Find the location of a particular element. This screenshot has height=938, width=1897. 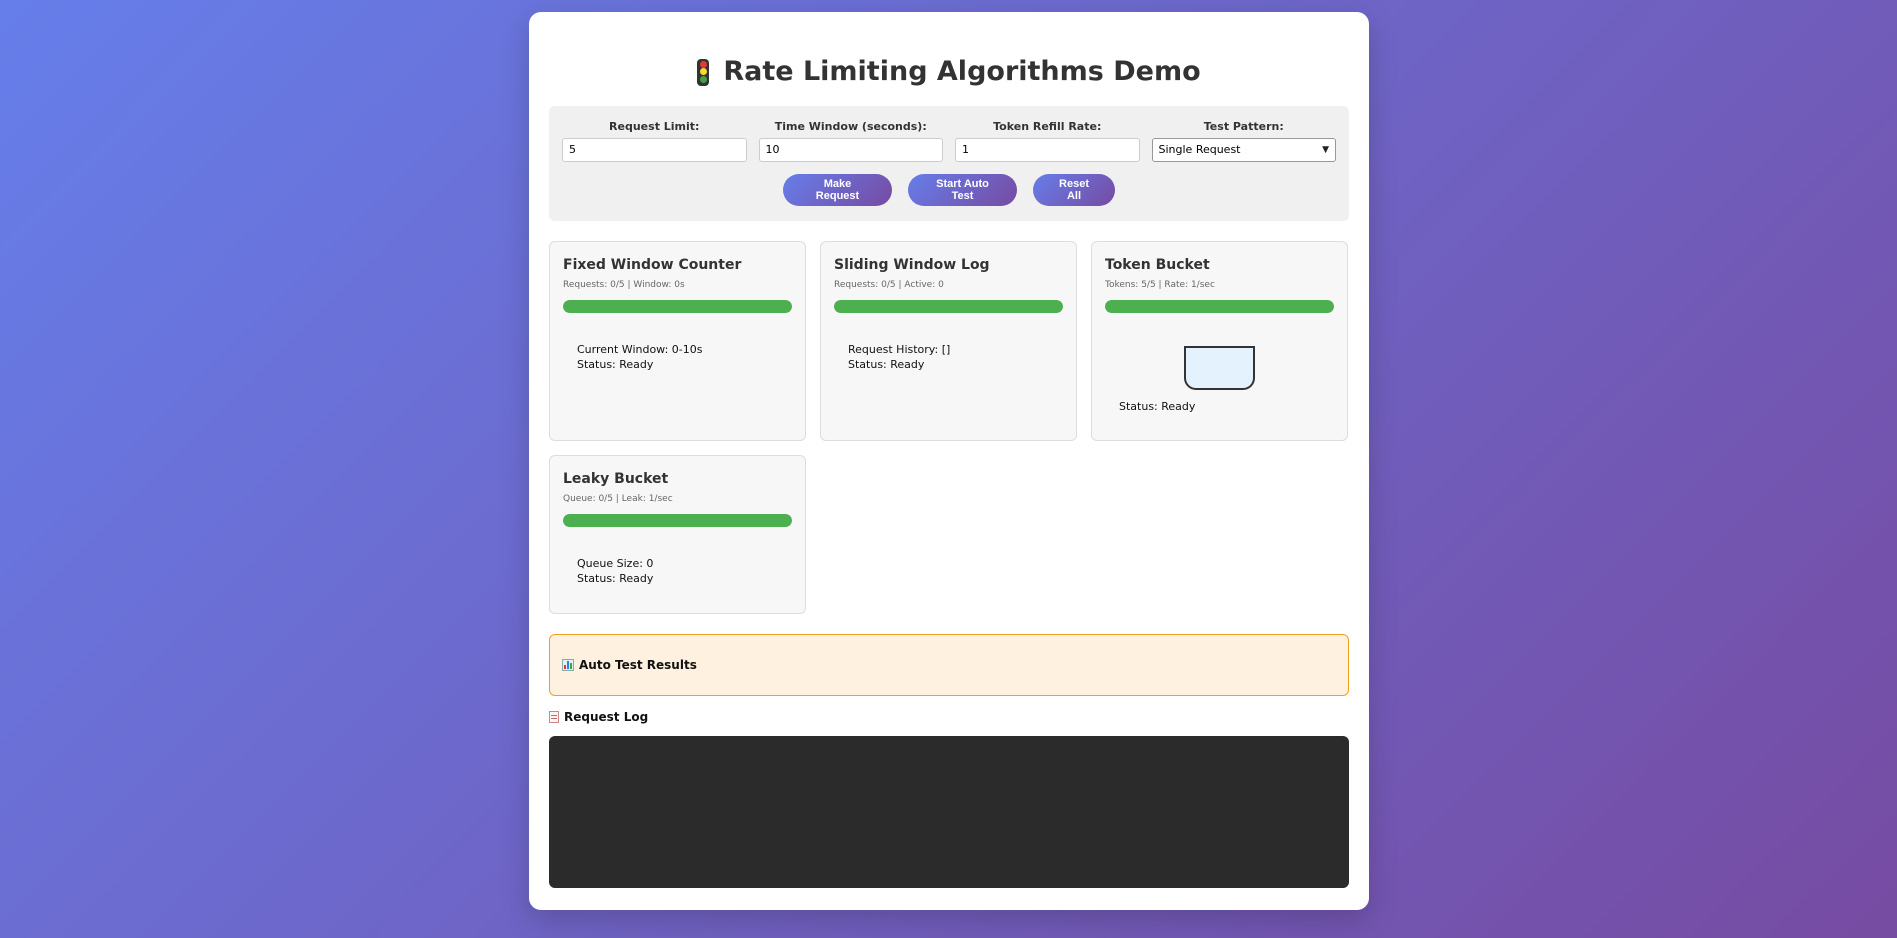

chevron-down-icon: ▼ is located at coordinates (1325, 150).